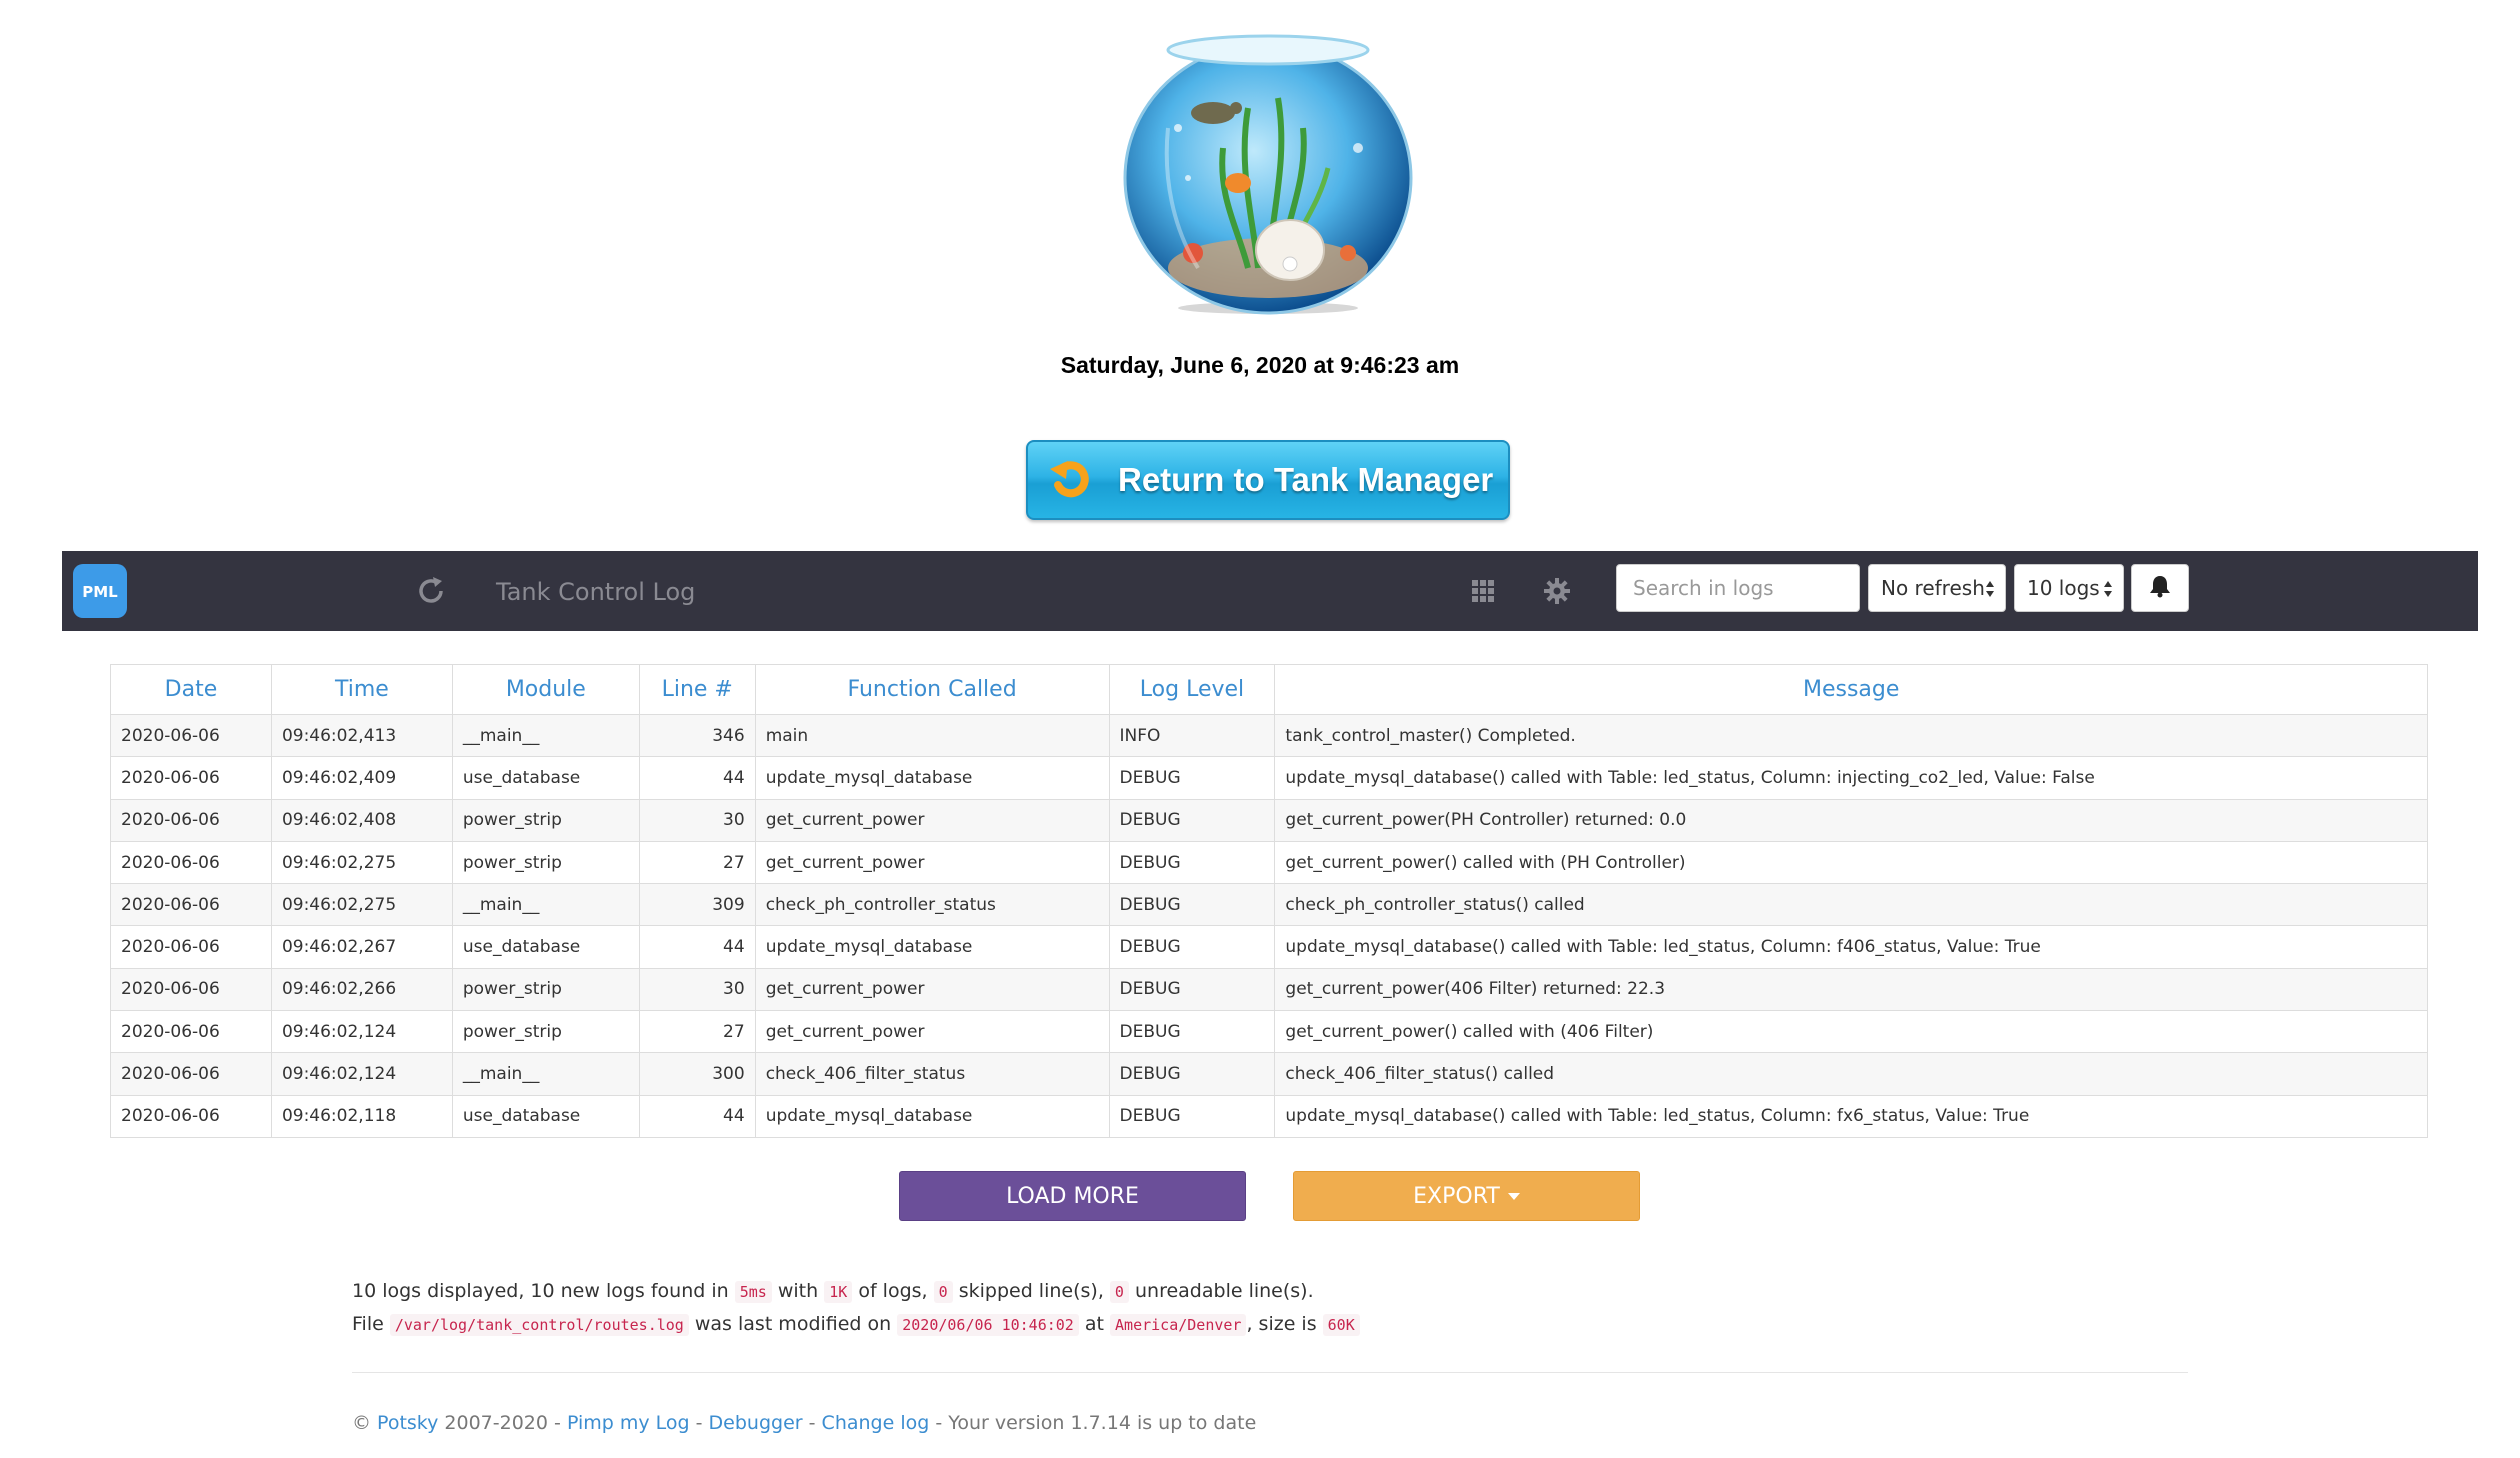 The height and width of the screenshot is (1458, 2520). What do you see at coordinates (539, 1325) in the screenshot?
I see `file-path: /var/log/tank_control/routes.log` at bounding box center [539, 1325].